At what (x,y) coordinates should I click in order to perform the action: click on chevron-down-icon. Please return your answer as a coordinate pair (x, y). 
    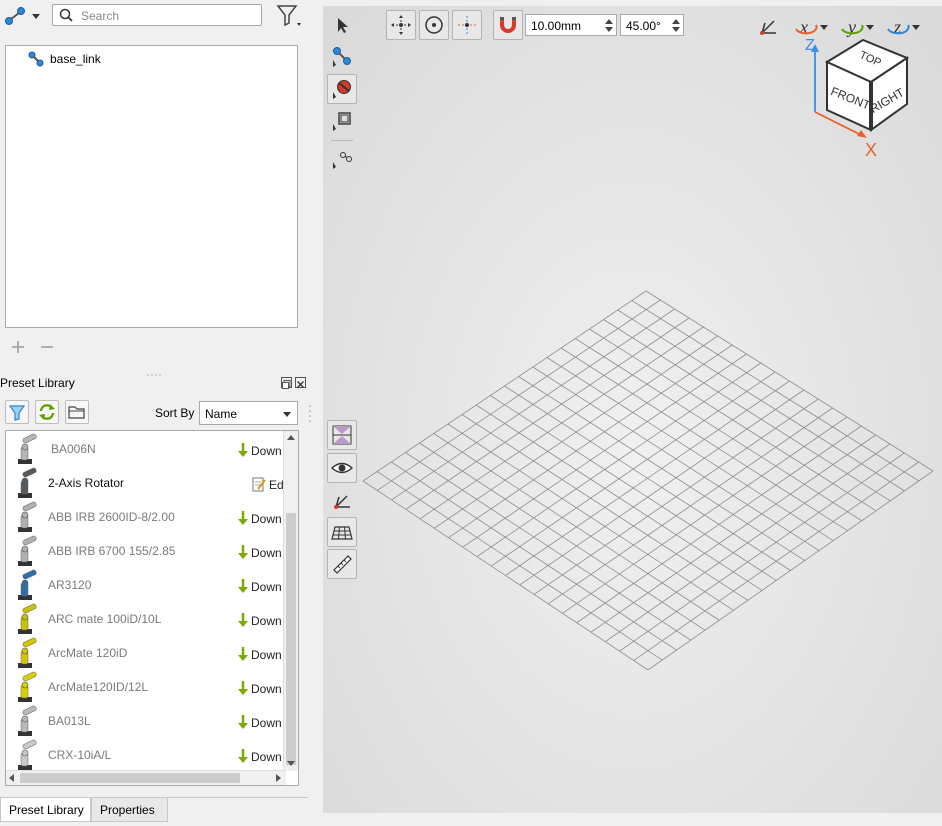
    Looking at the image, I should click on (287, 414).